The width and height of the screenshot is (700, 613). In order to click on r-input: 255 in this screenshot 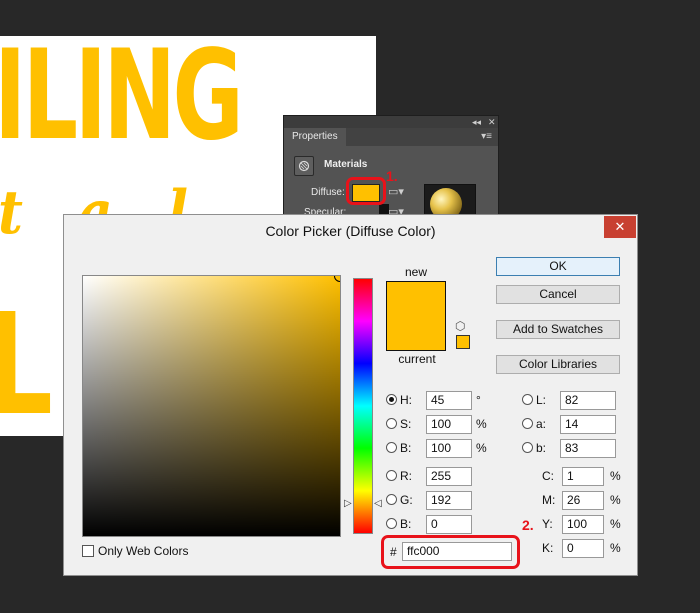, I will do `click(449, 476)`.